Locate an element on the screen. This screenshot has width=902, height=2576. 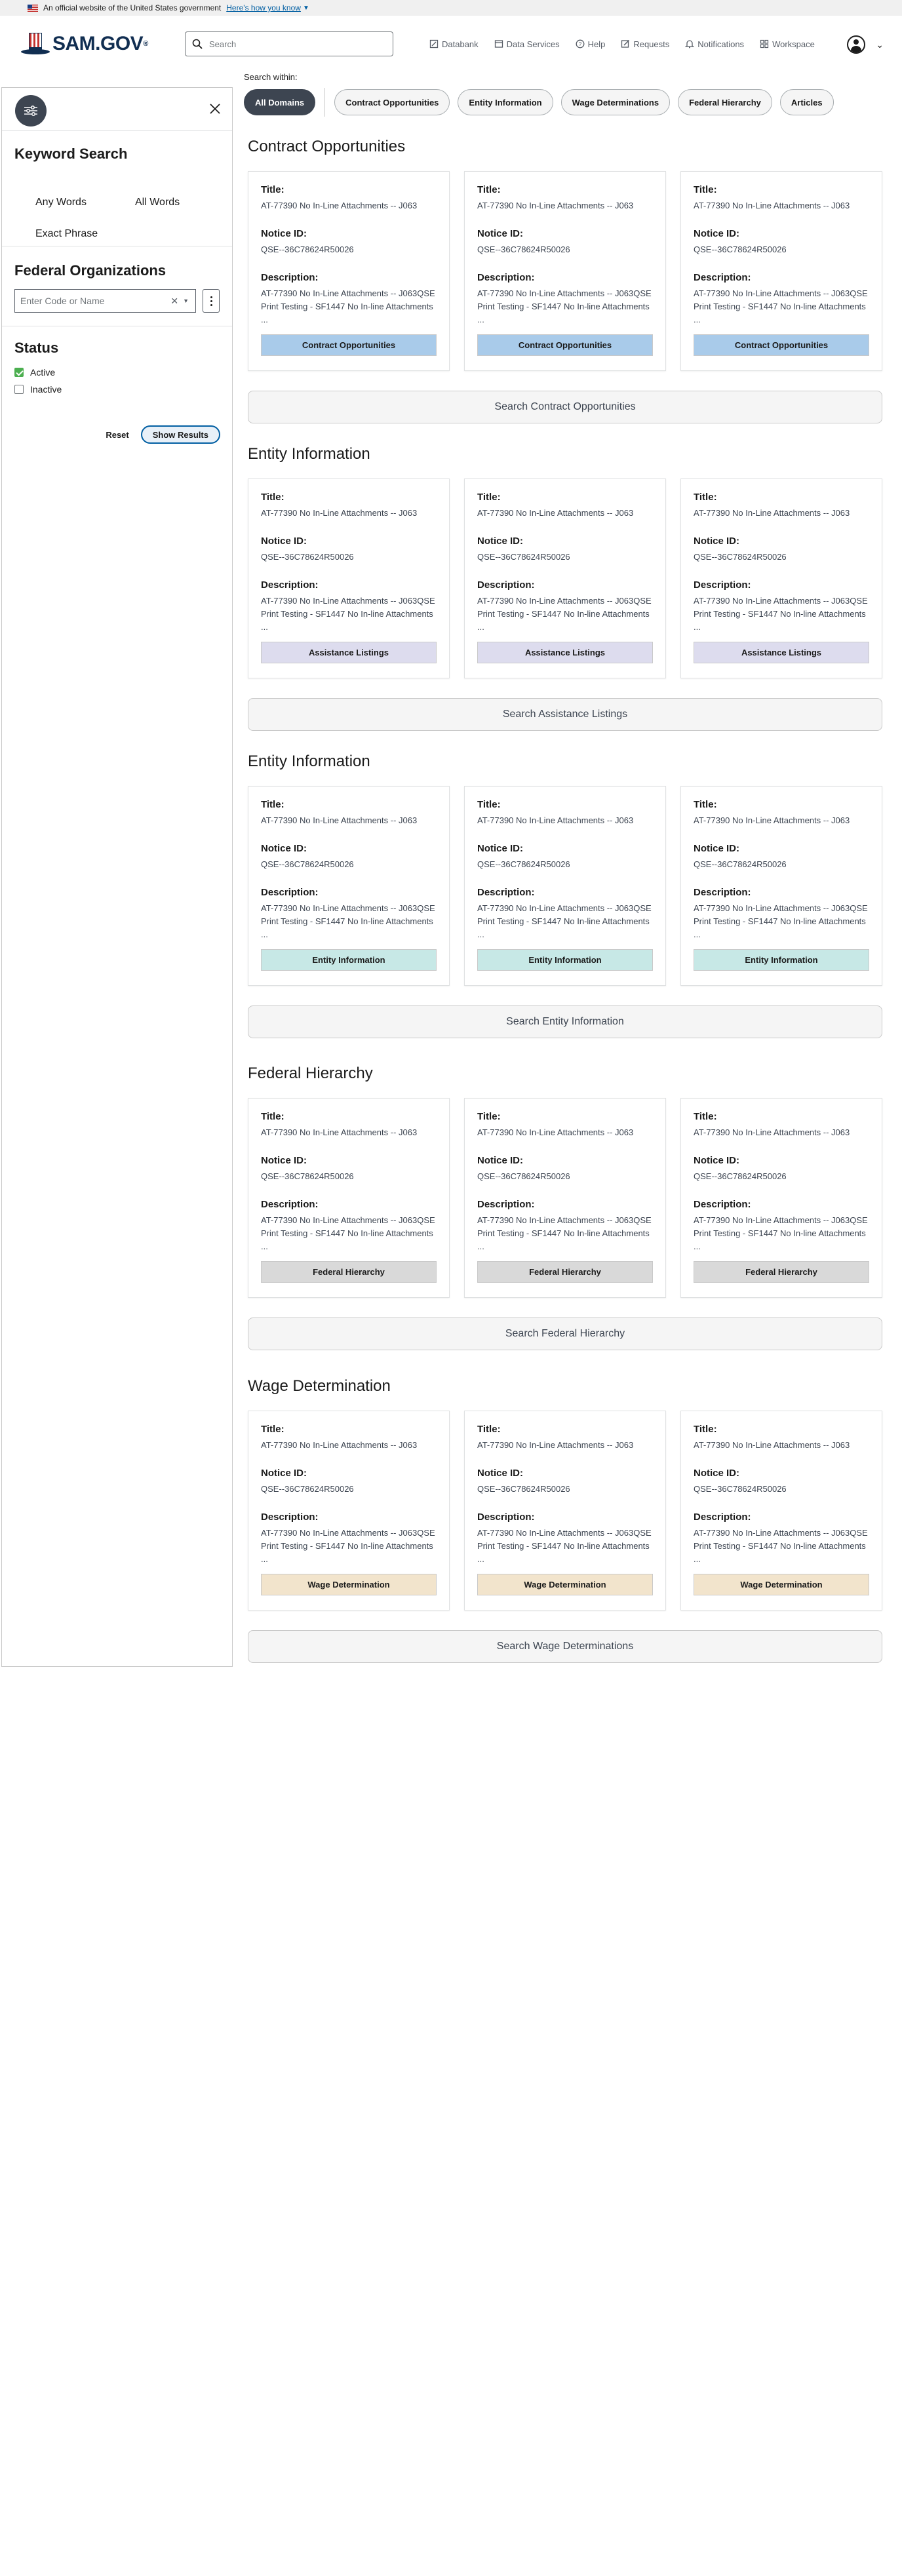
domain-pill-contract-opportunities: Contract Opportunities is located at coordinates (392, 102).